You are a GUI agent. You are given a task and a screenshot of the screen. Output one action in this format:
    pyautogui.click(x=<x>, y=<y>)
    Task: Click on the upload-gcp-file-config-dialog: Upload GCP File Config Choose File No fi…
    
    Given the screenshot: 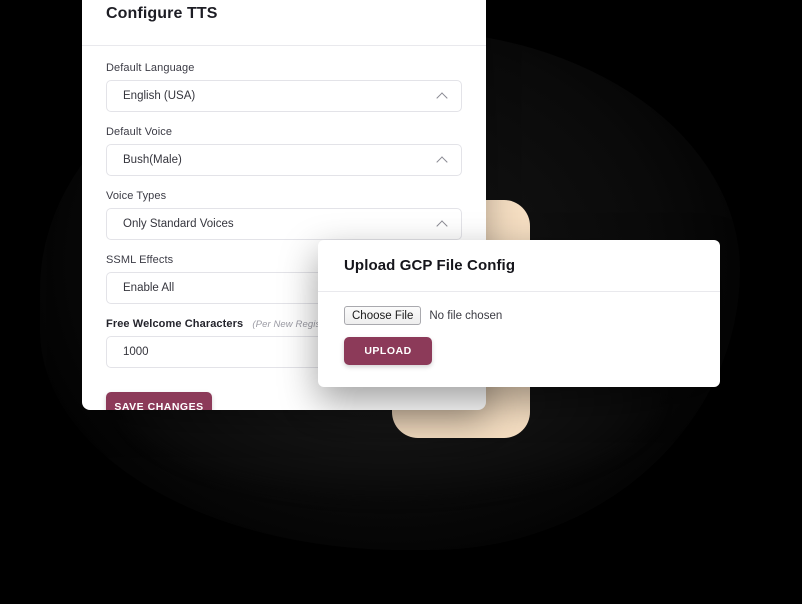 What is the action you would take?
    pyautogui.click(x=519, y=313)
    